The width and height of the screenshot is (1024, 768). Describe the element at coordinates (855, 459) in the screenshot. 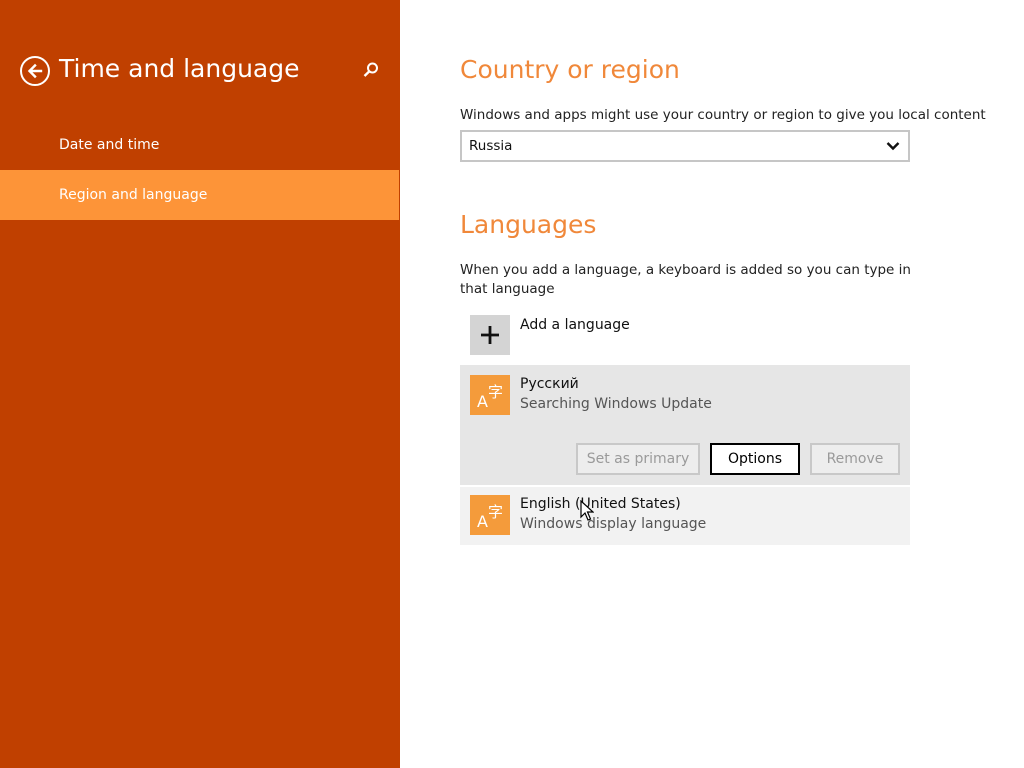

I see `remove-button: Remove` at that location.